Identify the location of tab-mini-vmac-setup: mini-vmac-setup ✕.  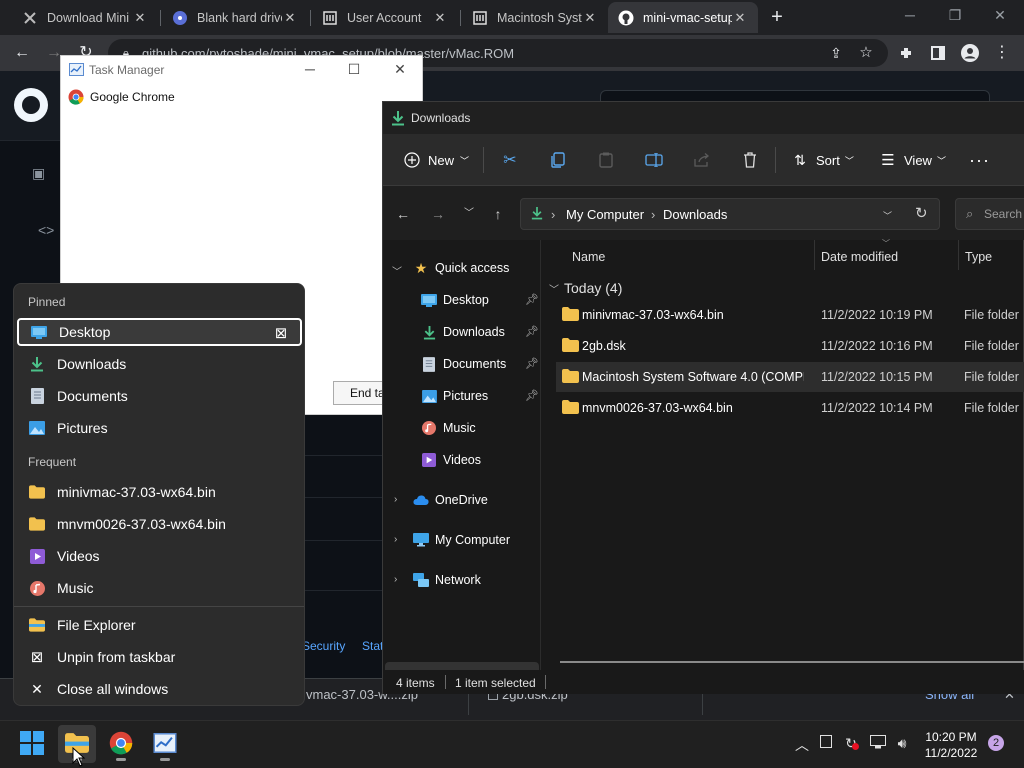
(683, 17).